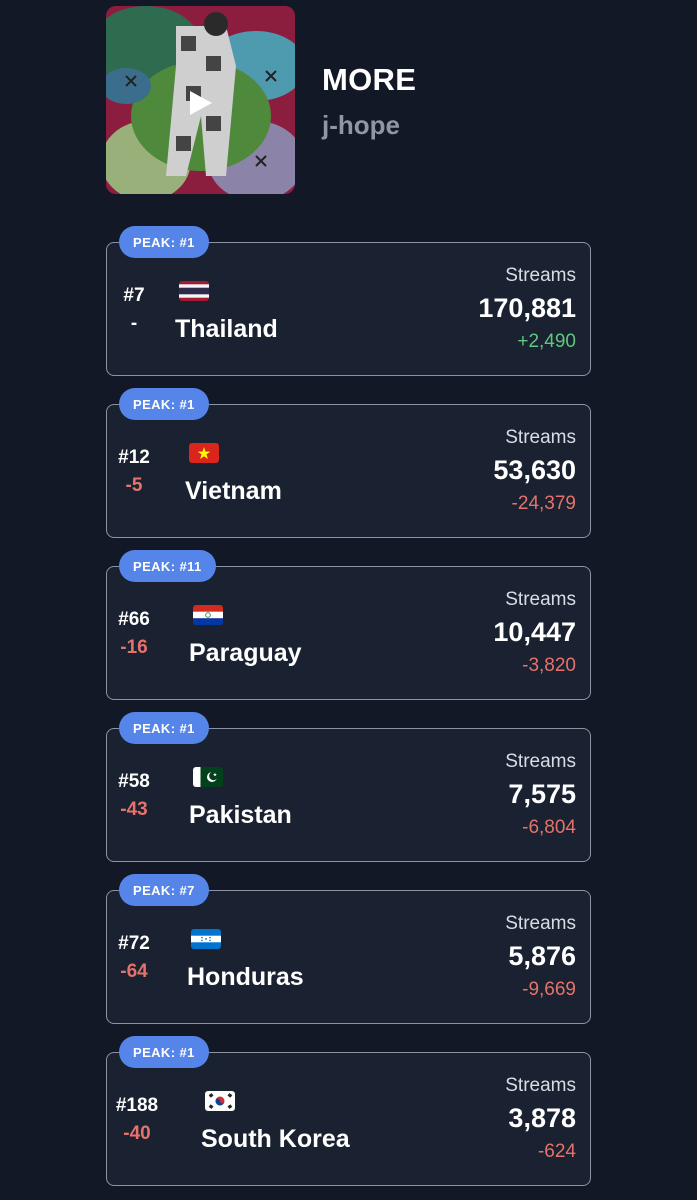  What do you see at coordinates (134, 457) in the screenshot?
I see `rank: #12` at bounding box center [134, 457].